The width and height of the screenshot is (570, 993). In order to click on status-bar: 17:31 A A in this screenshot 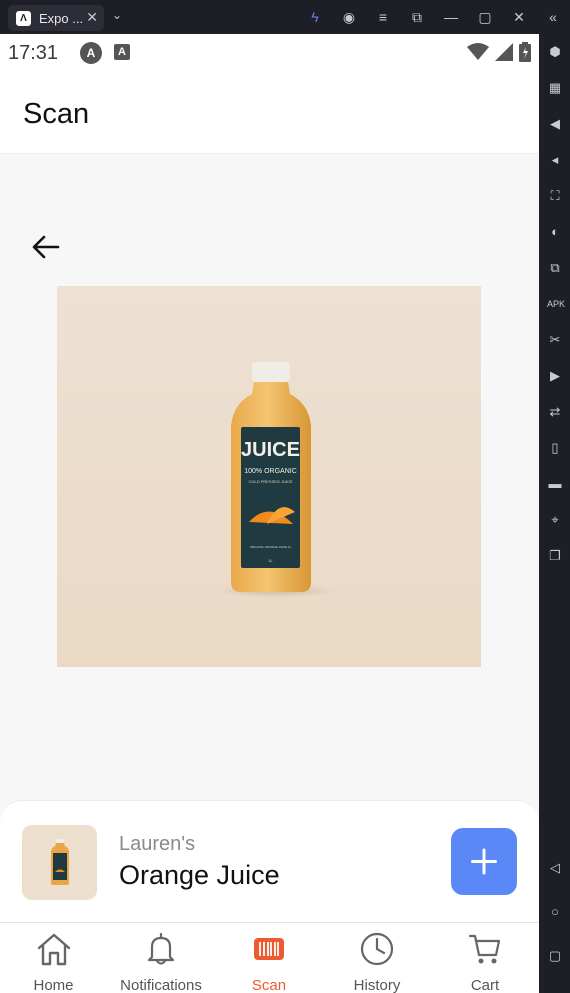, I will do `click(269, 54)`.